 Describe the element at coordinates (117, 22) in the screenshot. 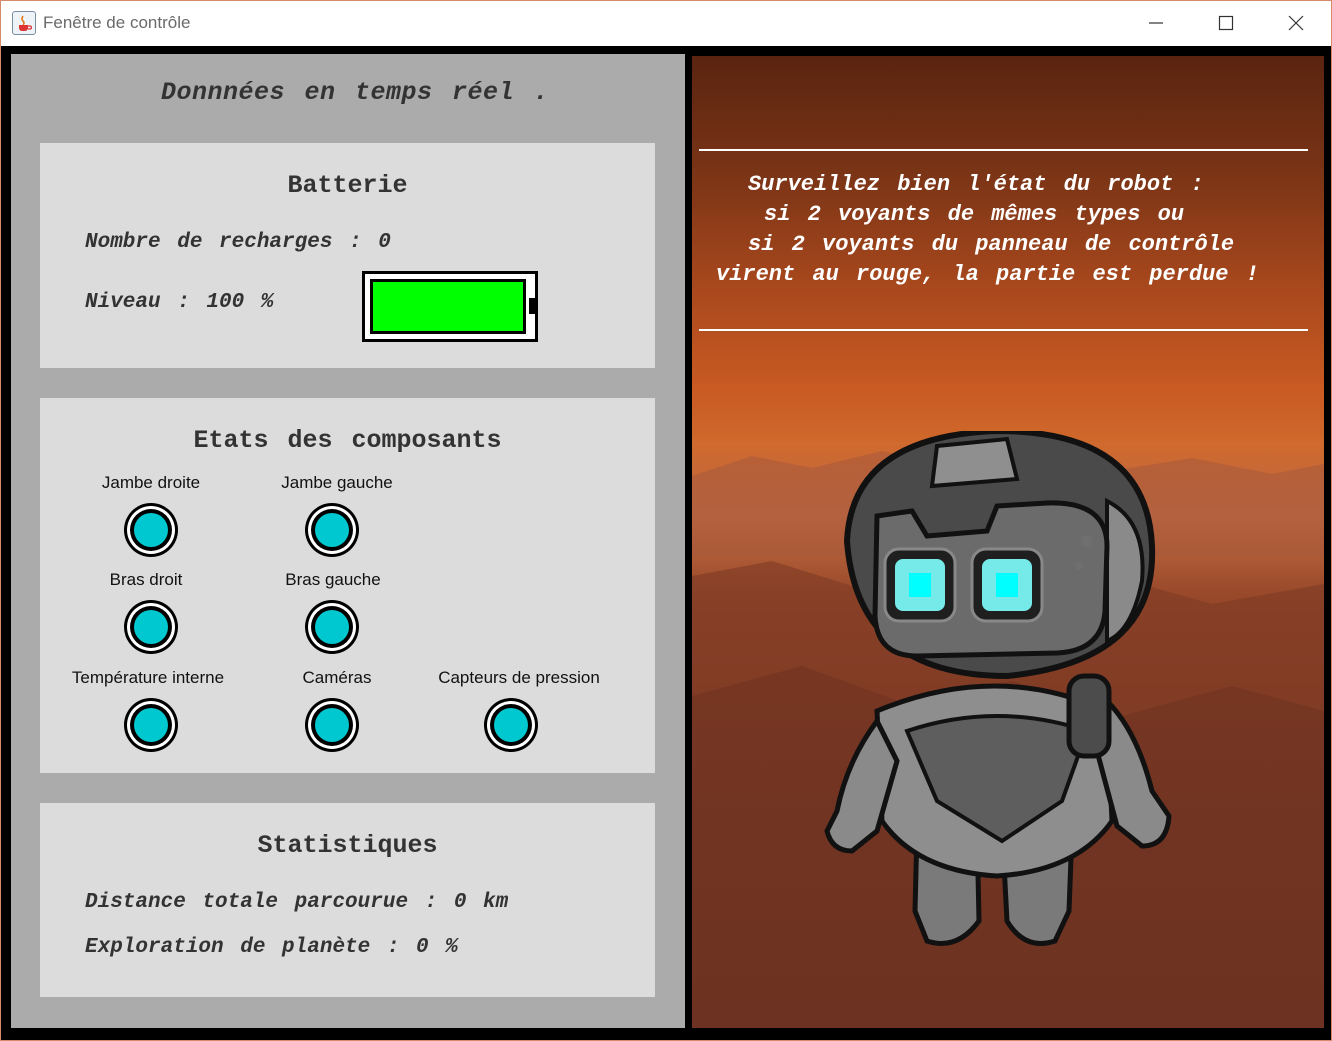

I see `window-title: Fenêtre de contrôle` at that location.